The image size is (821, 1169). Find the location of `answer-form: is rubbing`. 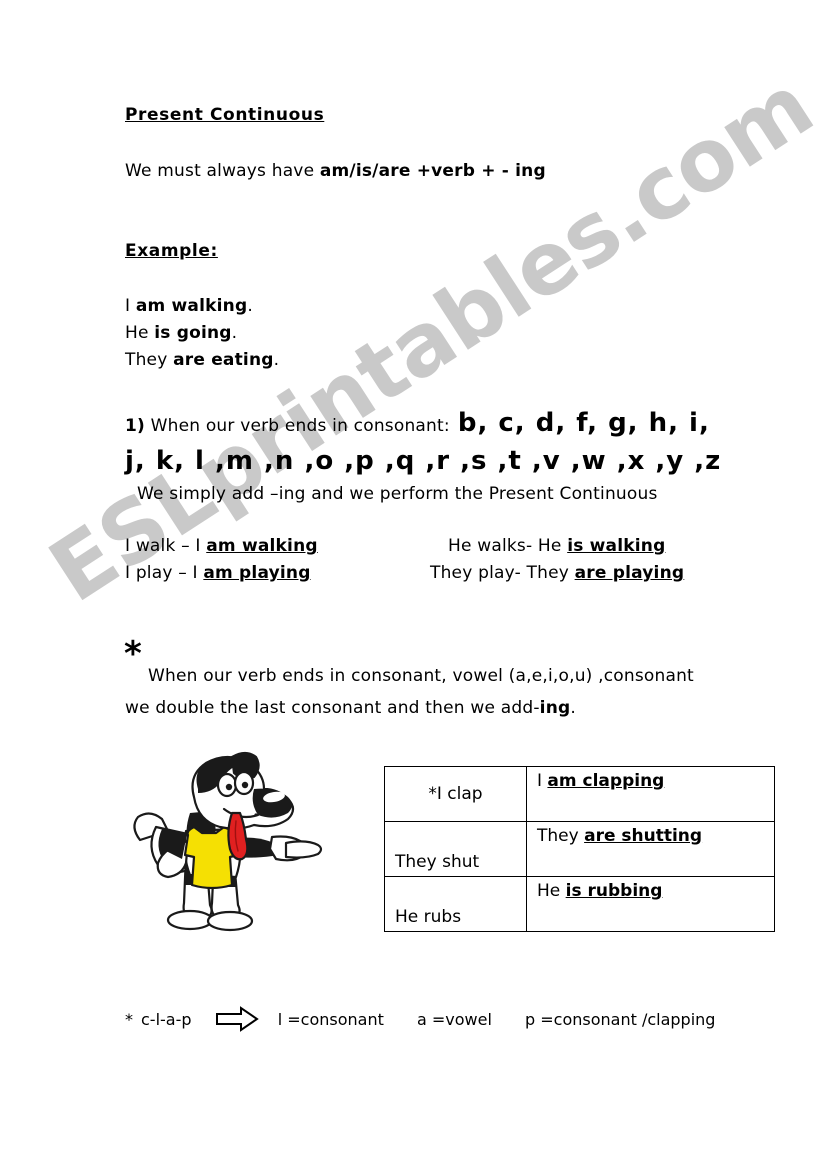

answer-form: is rubbing is located at coordinates (614, 891).